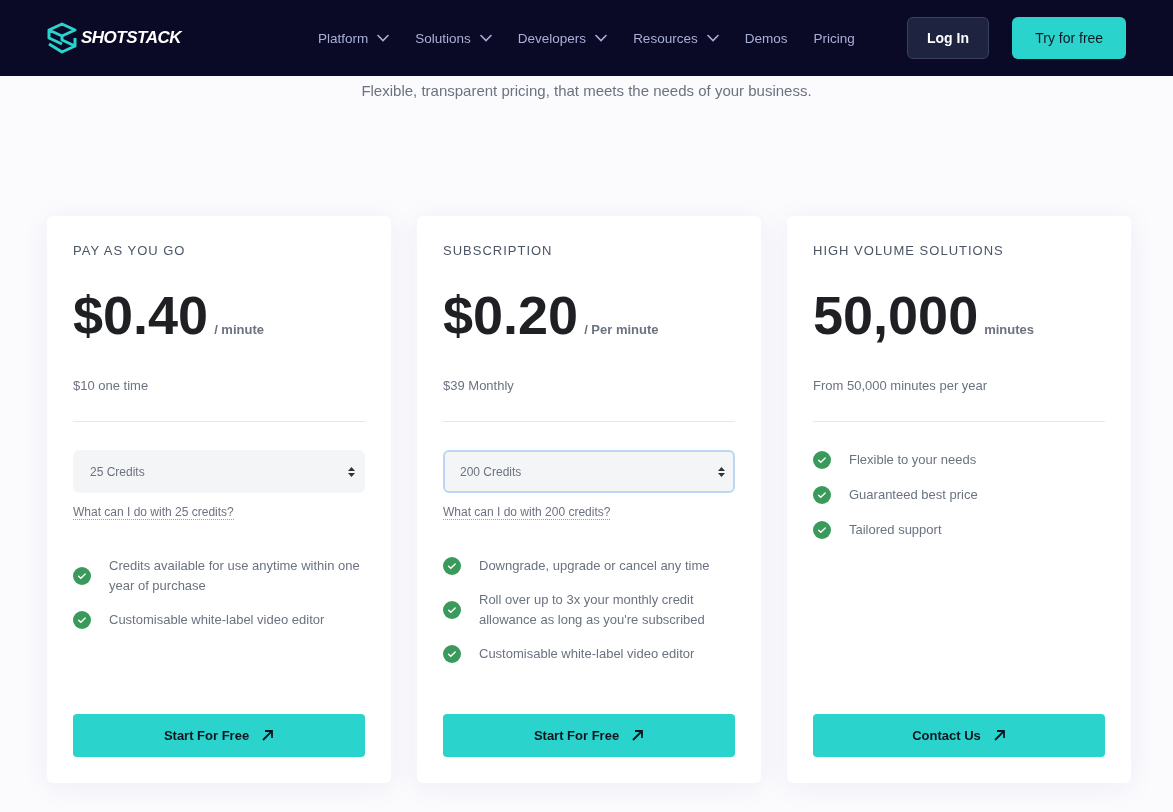  I want to click on feature-text: Credits available for use anytime within one year of purchase, so click(235, 576).